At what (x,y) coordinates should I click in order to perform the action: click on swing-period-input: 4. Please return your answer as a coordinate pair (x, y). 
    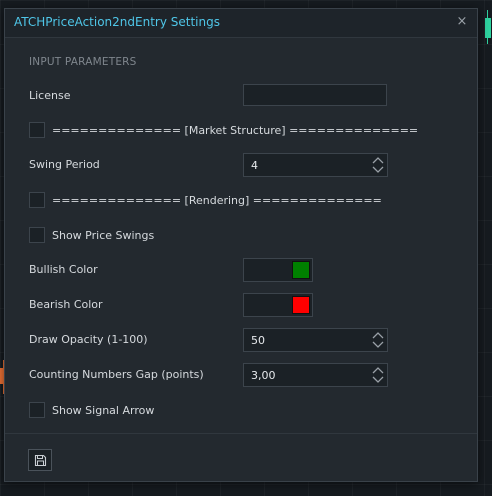
    Looking at the image, I should click on (315, 165).